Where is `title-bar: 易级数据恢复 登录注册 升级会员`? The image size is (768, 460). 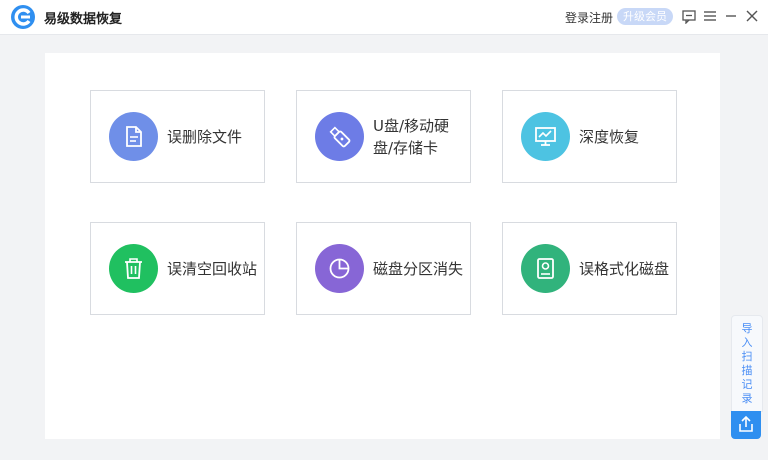 title-bar: 易级数据恢复 登录注册 升级会员 is located at coordinates (384, 17).